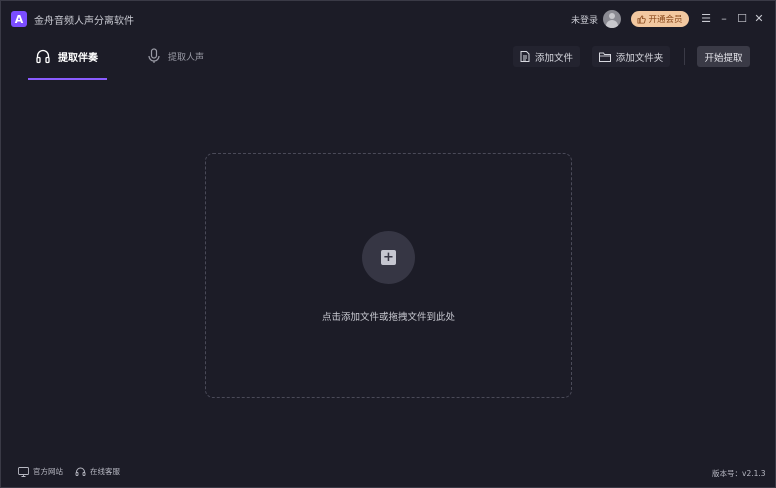 This screenshot has width=776, height=488. Describe the element at coordinates (388, 18) in the screenshot. I see `title-bar: A 金舟音频人声分离软件 未登录 开通会员 ☰ – ☐ ✕` at that location.